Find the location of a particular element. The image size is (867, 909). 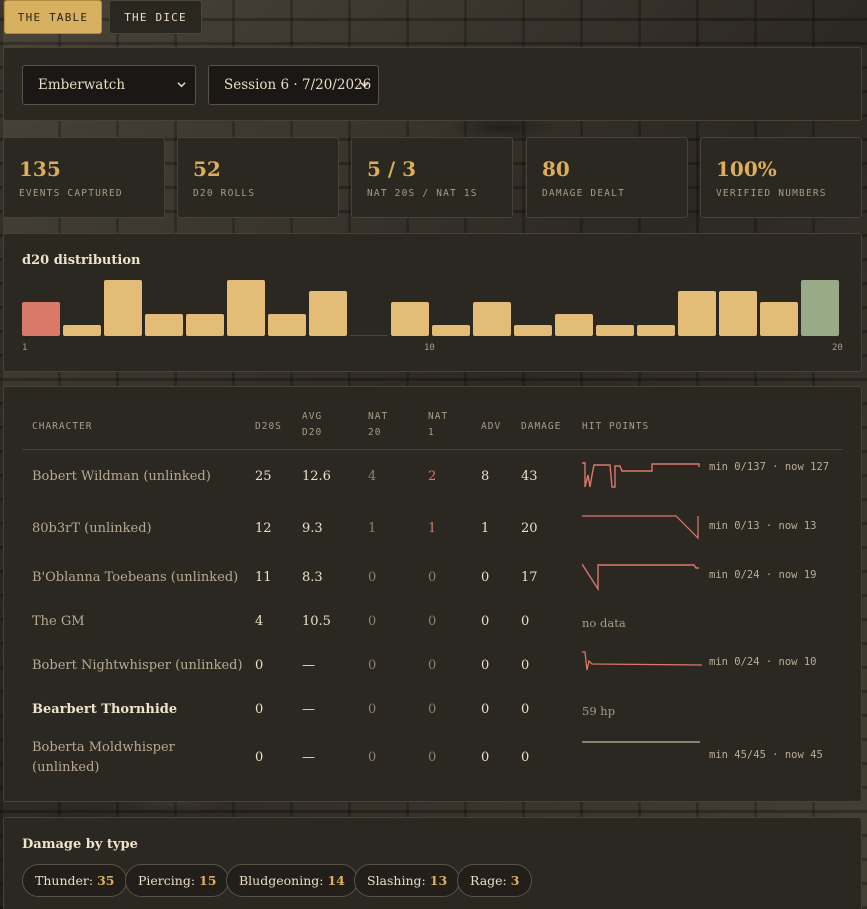

hp-summary: min 0/24 · now 10 is located at coordinates (763, 662).